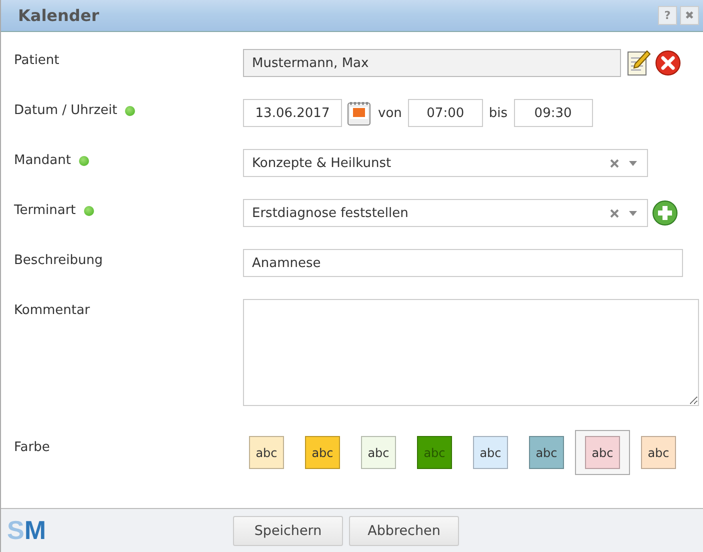 This screenshot has width=703, height=552. I want to click on description-field: Anamnese, so click(463, 263).